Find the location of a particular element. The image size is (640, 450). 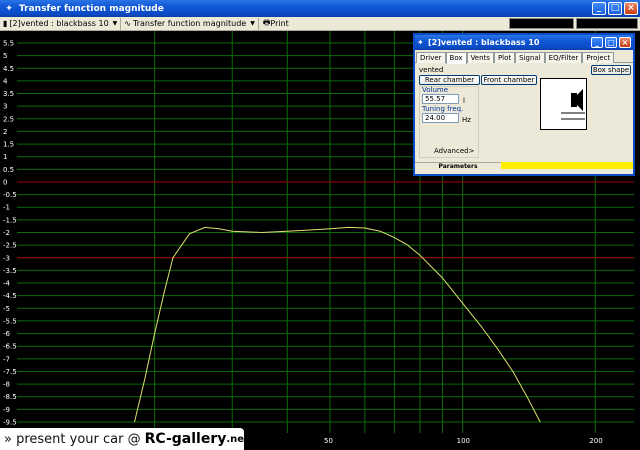

y-tick-label: 0 is located at coordinates (5, 182).